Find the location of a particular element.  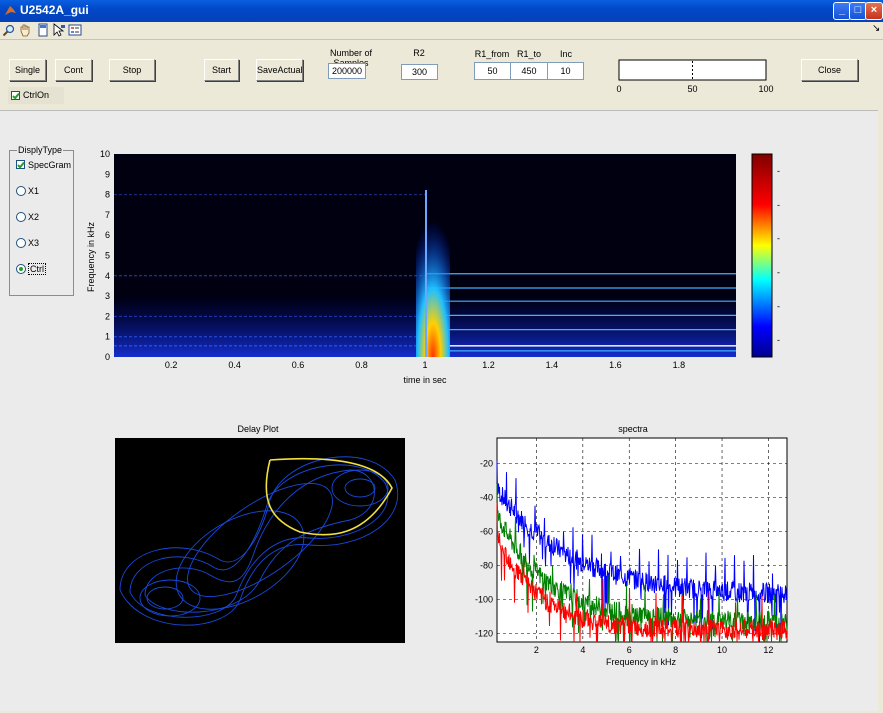

figure-toolbar: ↘ is located at coordinates (441, 31).